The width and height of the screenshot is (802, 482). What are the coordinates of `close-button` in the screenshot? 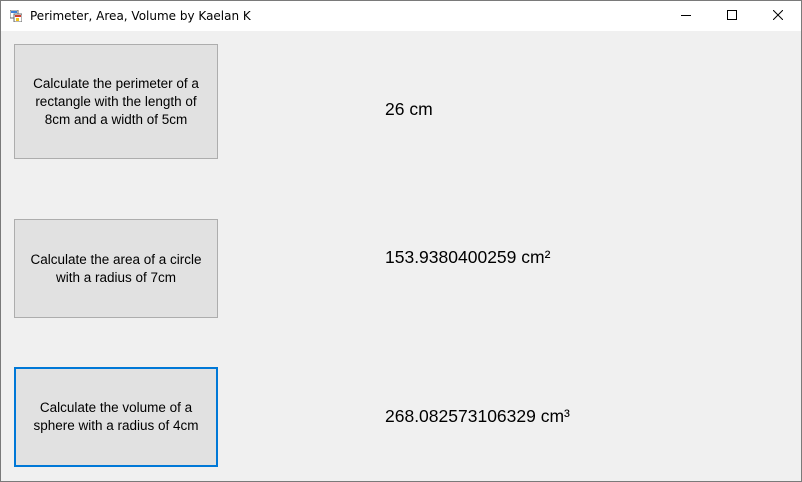 It's located at (778, 16).